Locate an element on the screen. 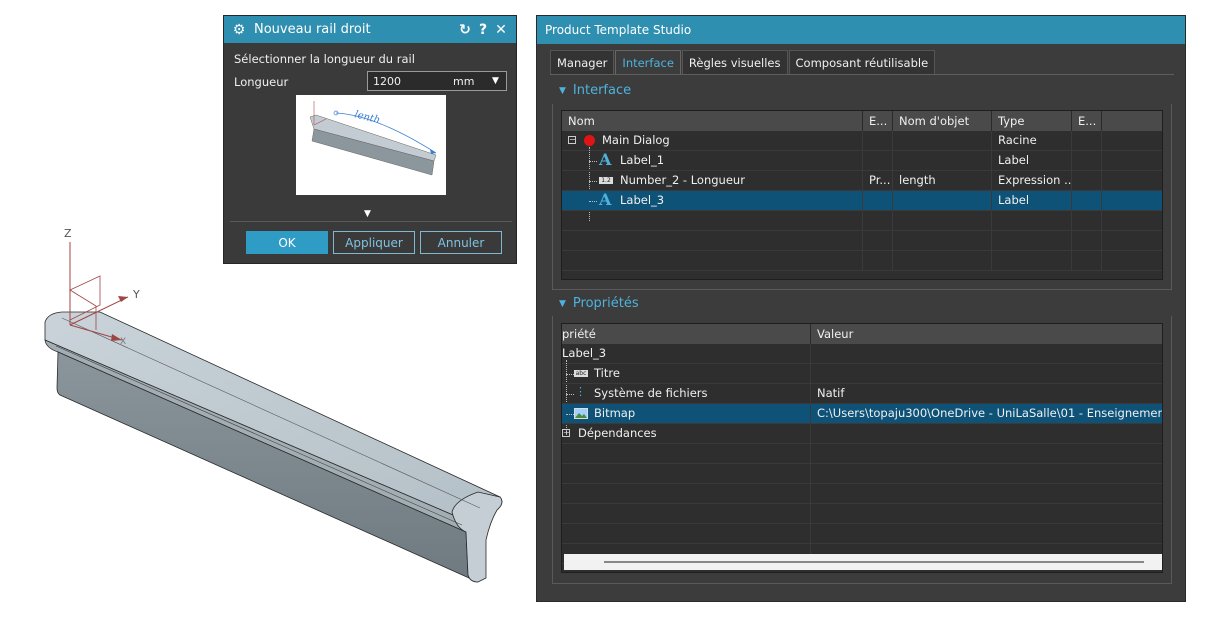 The height and width of the screenshot is (626, 1219). row-name: Label_3 is located at coordinates (738, 201).